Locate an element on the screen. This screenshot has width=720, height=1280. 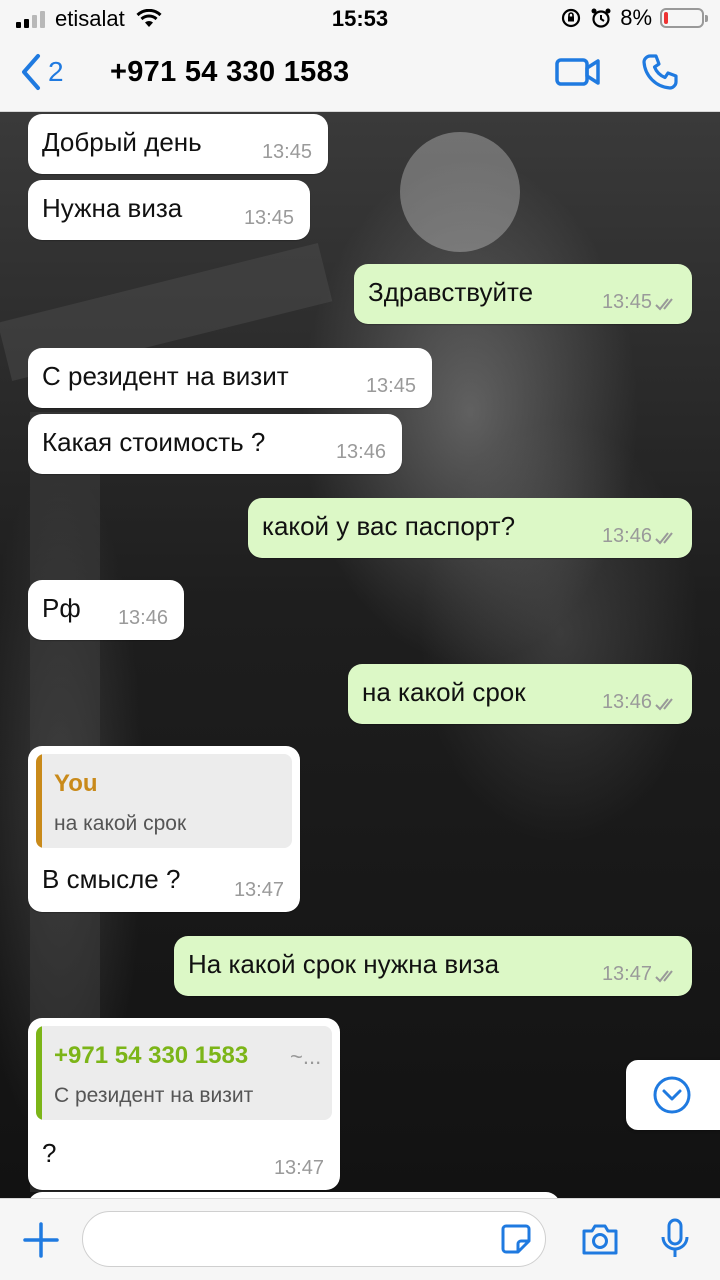
chevron-down-circle-icon is located at coordinates (672, 1095).